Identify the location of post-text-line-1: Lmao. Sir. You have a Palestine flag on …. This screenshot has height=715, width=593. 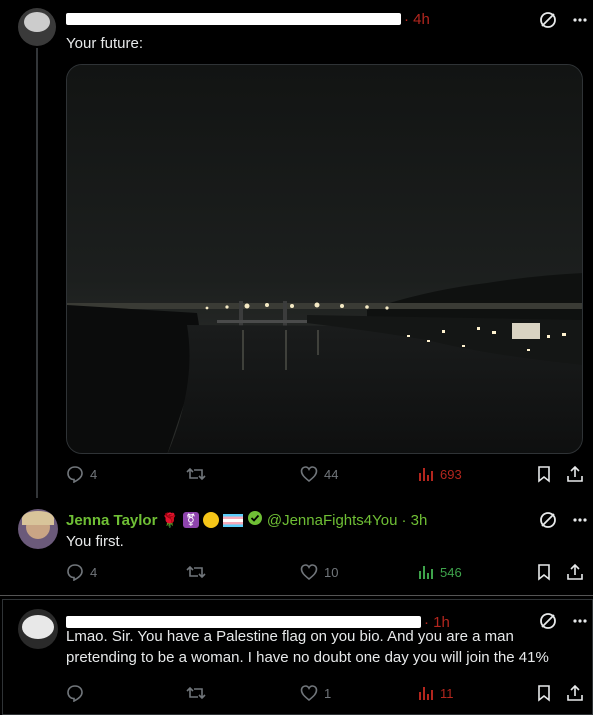
(290, 636).